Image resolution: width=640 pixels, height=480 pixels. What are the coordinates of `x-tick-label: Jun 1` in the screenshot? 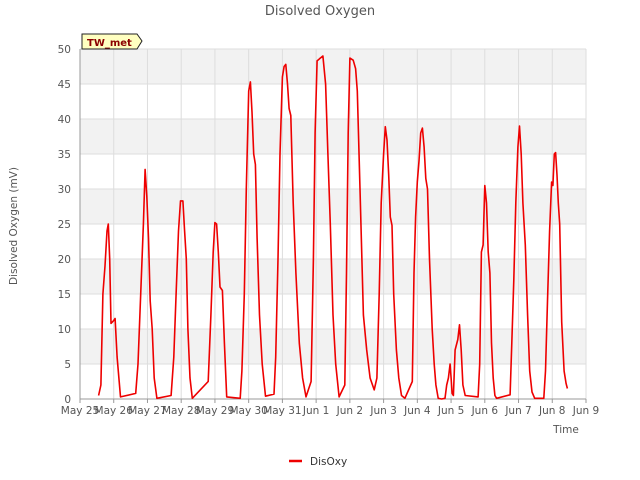 It's located at (315, 411).